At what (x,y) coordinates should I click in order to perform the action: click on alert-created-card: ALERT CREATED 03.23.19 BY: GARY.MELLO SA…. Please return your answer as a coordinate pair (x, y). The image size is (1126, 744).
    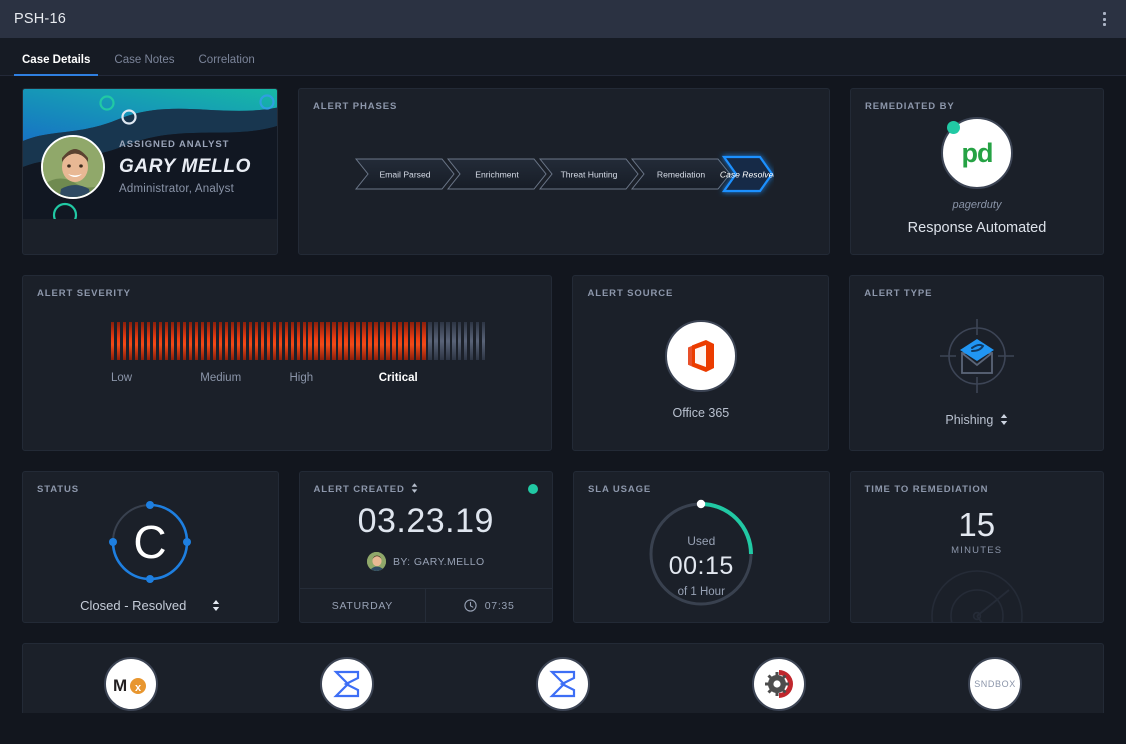
    Looking at the image, I should click on (425, 547).